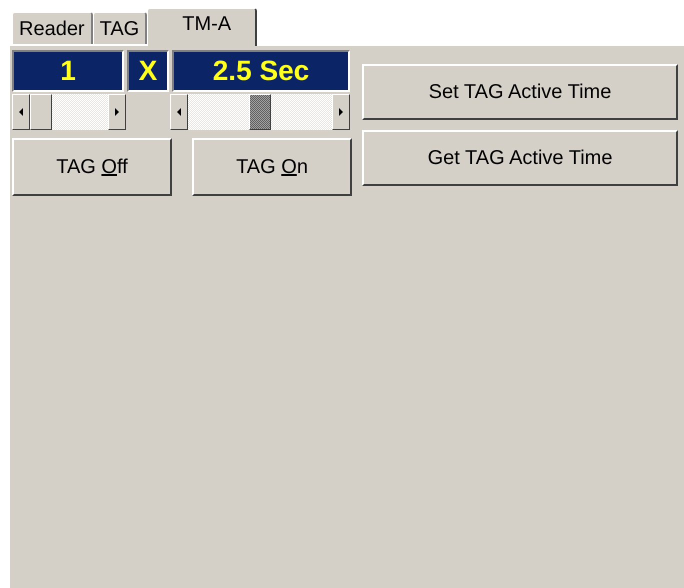 The width and height of the screenshot is (684, 588). I want to click on count-display: 1, so click(68, 71).